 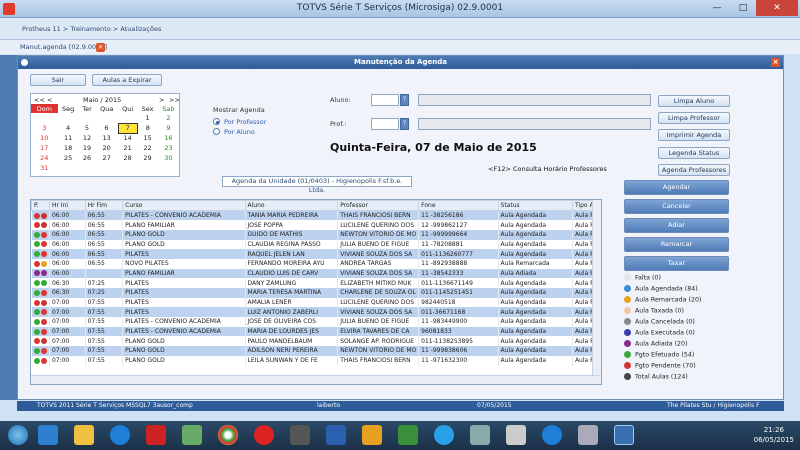 I want to click on internet-explorer-icon, so click(x=48, y=435).